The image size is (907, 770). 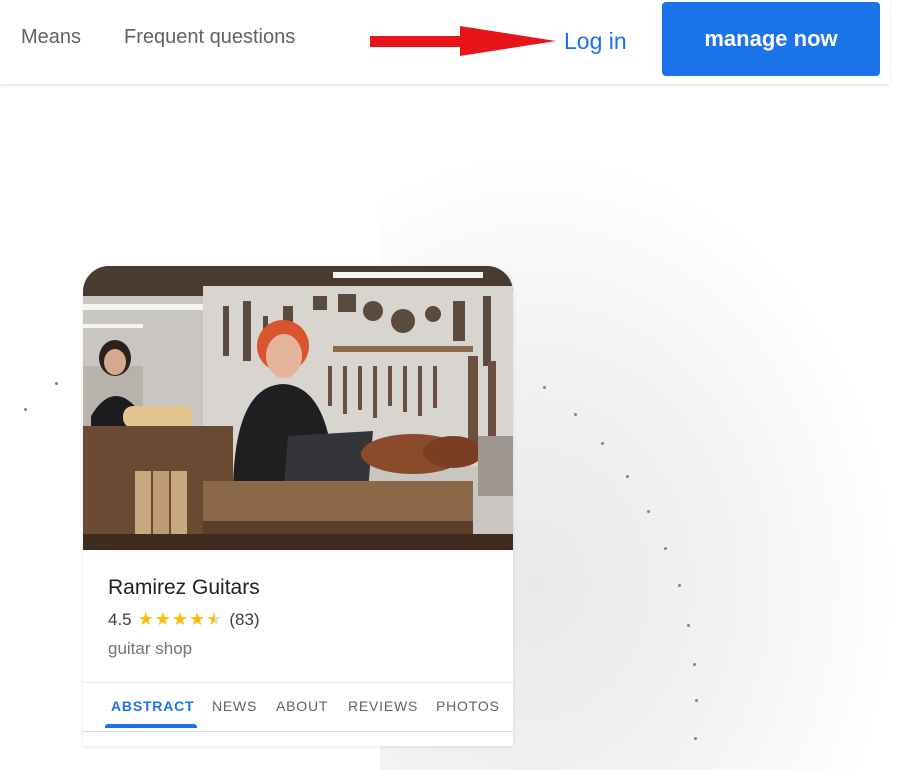 I want to click on star-rating-stars: ★★★★, so click(x=172, y=619).